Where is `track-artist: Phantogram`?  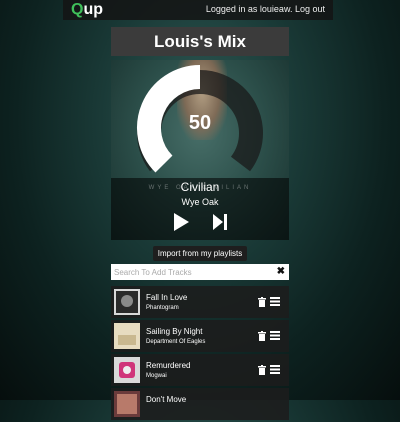 track-artist: Phantogram is located at coordinates (162, 308).